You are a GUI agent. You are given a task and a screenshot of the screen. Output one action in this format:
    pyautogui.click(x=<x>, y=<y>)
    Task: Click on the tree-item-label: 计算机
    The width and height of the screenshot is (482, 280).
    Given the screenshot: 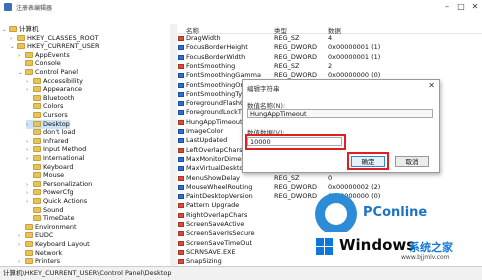 What is the action you would take?
    pyautogui.click(x=29, y=29)
    